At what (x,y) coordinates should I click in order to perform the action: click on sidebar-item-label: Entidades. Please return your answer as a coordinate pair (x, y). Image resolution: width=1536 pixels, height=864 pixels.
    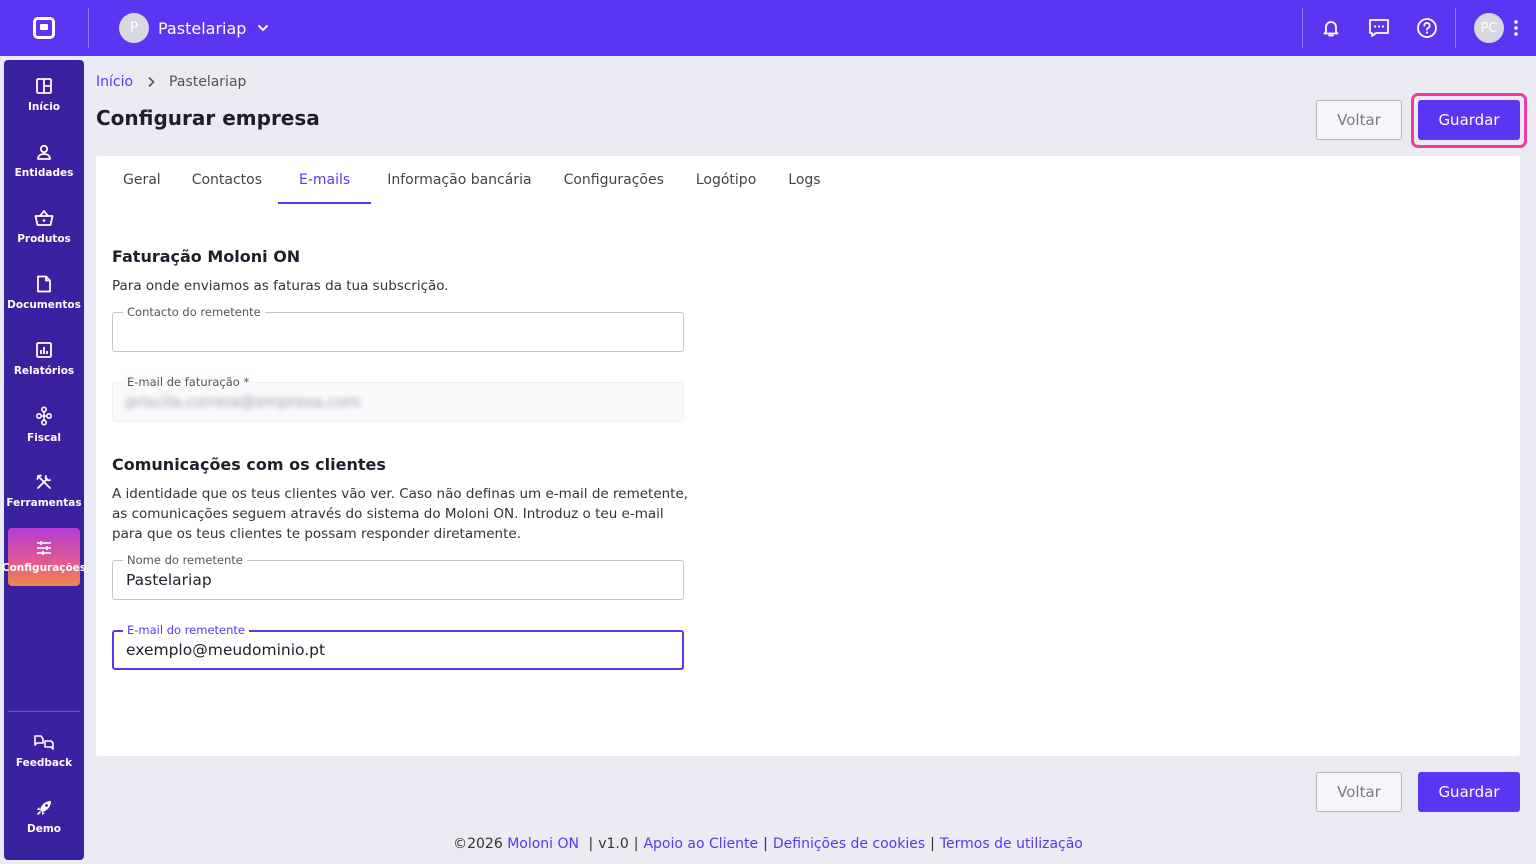
    Looking at the image, I should click on (44, 173).